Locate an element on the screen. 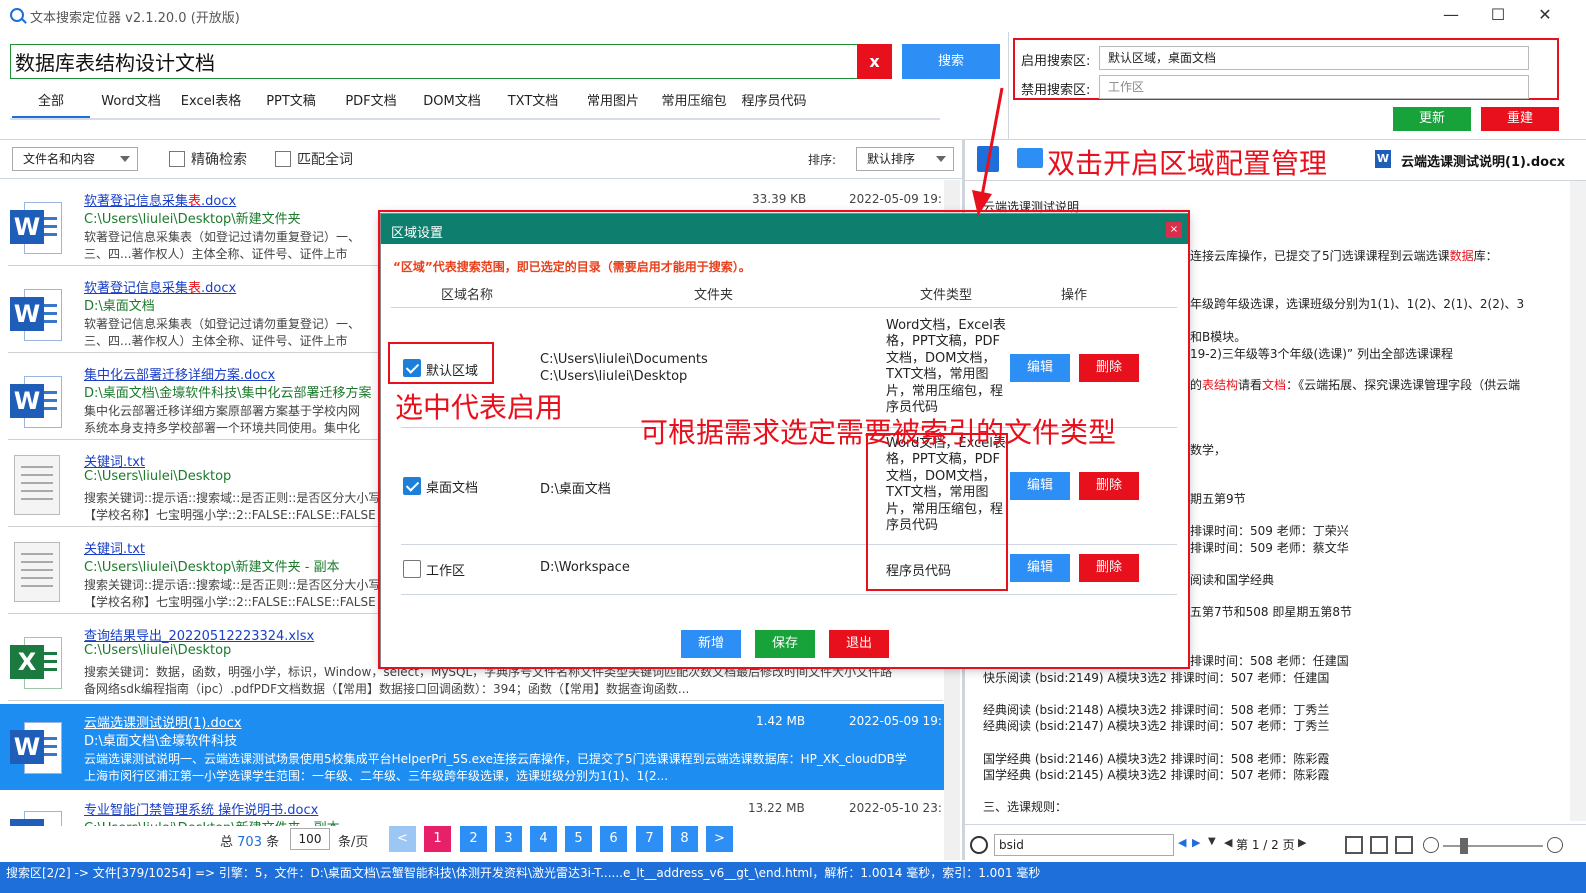  two-page-view-icon is located at coordinates (1379, 845).